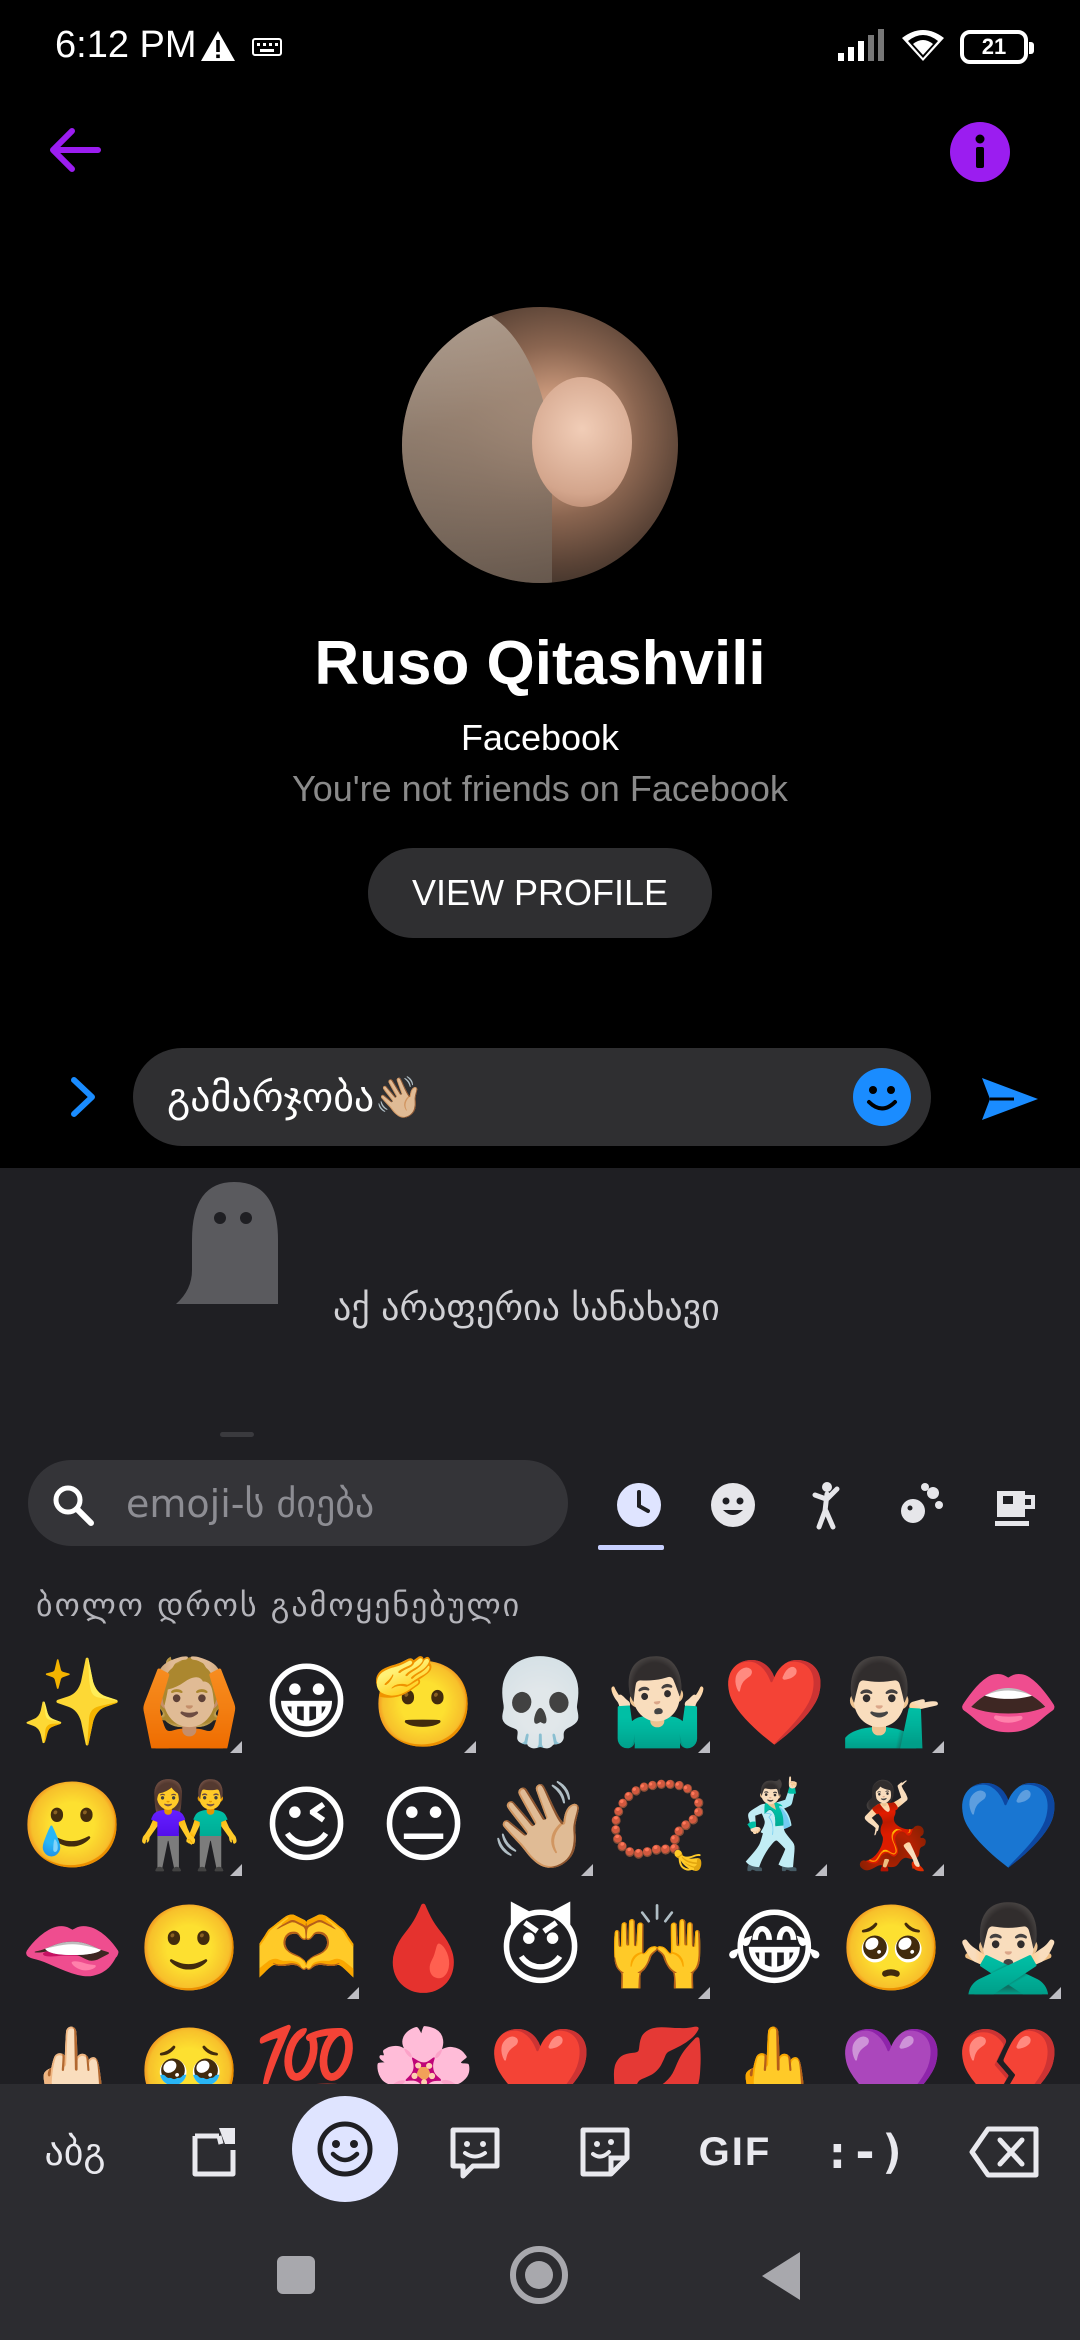 This screenshot has width=1080, height=2340. I want to click on drag-handle, so click(237, 1434).